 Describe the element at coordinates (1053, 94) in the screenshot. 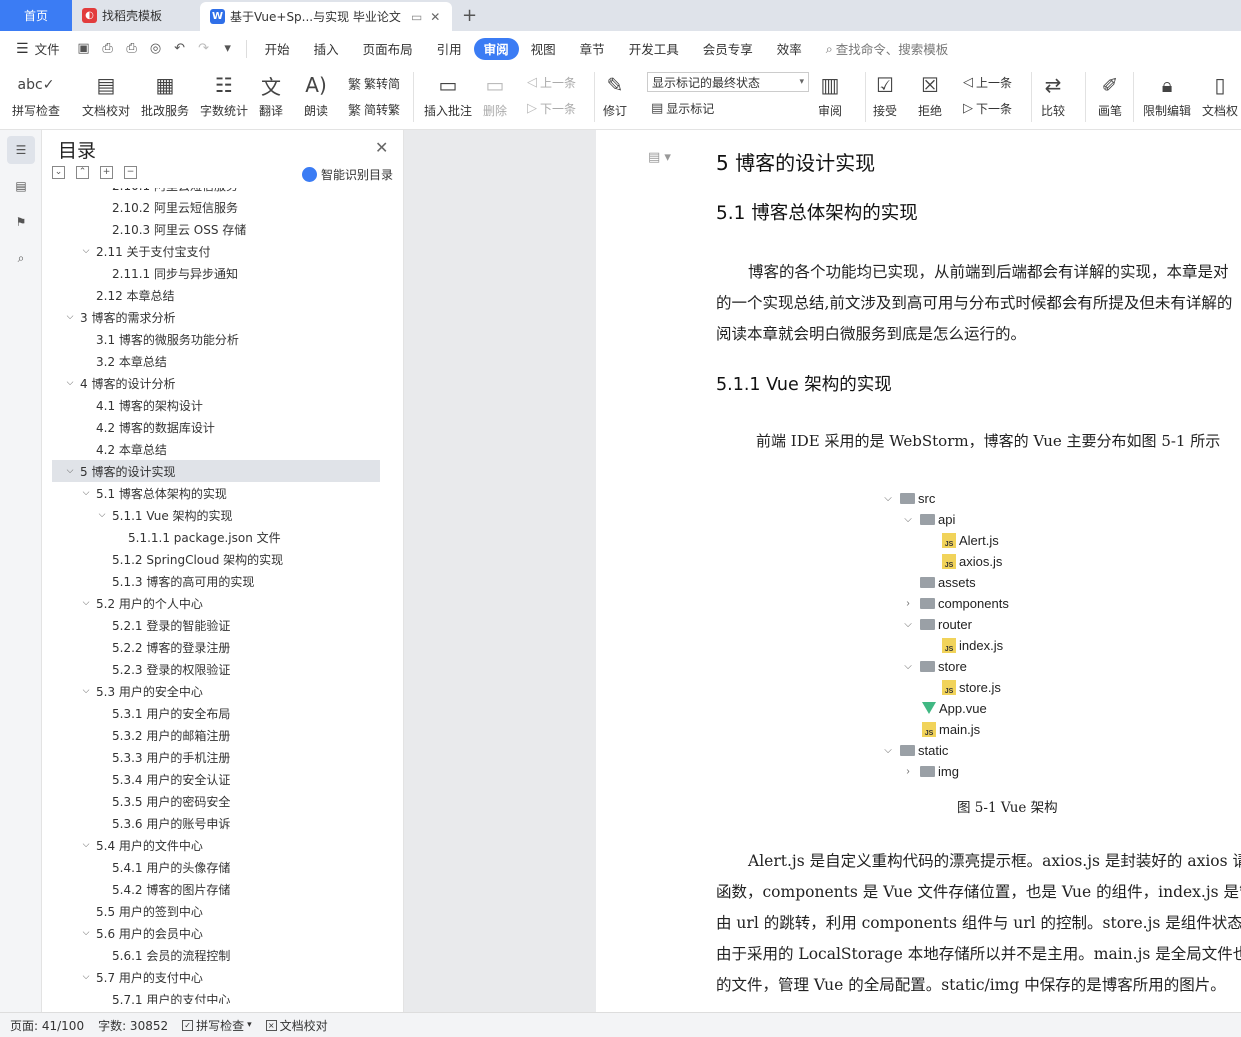

I see `compare-button: ⇄ 比较` at that location.